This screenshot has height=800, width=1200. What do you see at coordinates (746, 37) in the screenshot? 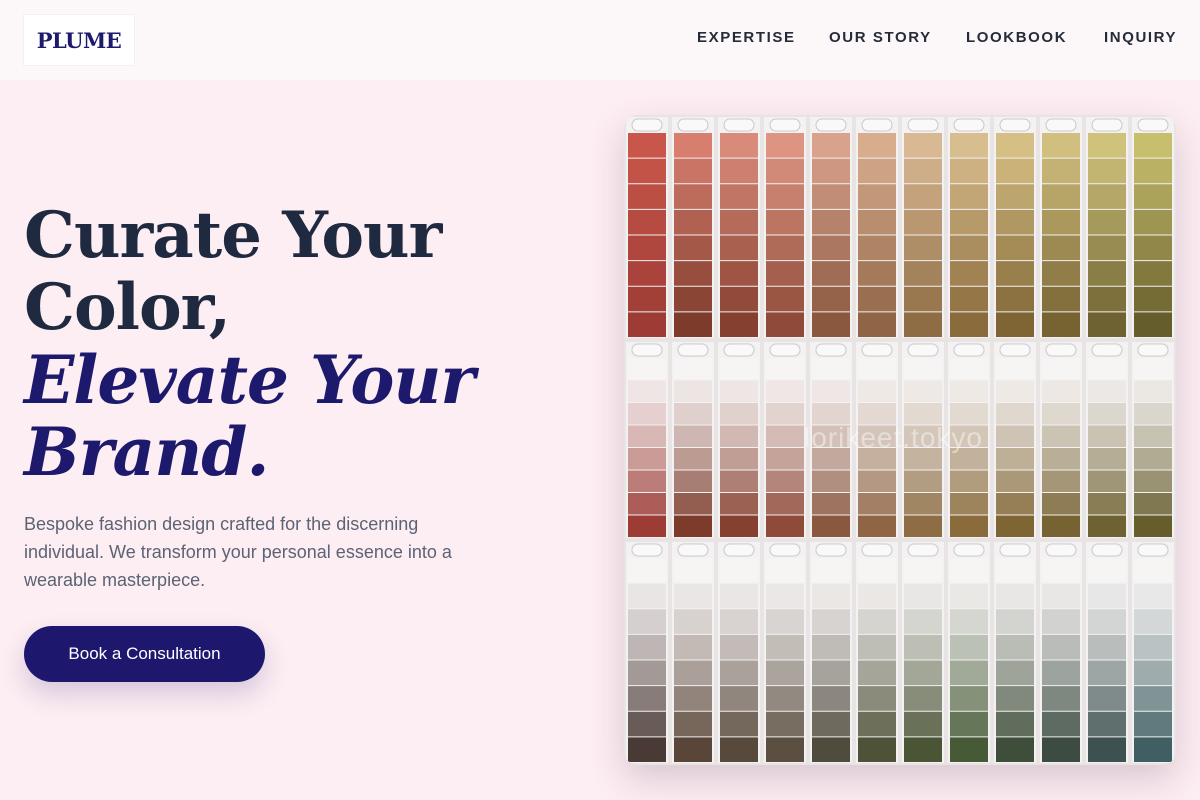
I see `nav-item-expertise: EXPERTISE` at bounding box center [746, 37].